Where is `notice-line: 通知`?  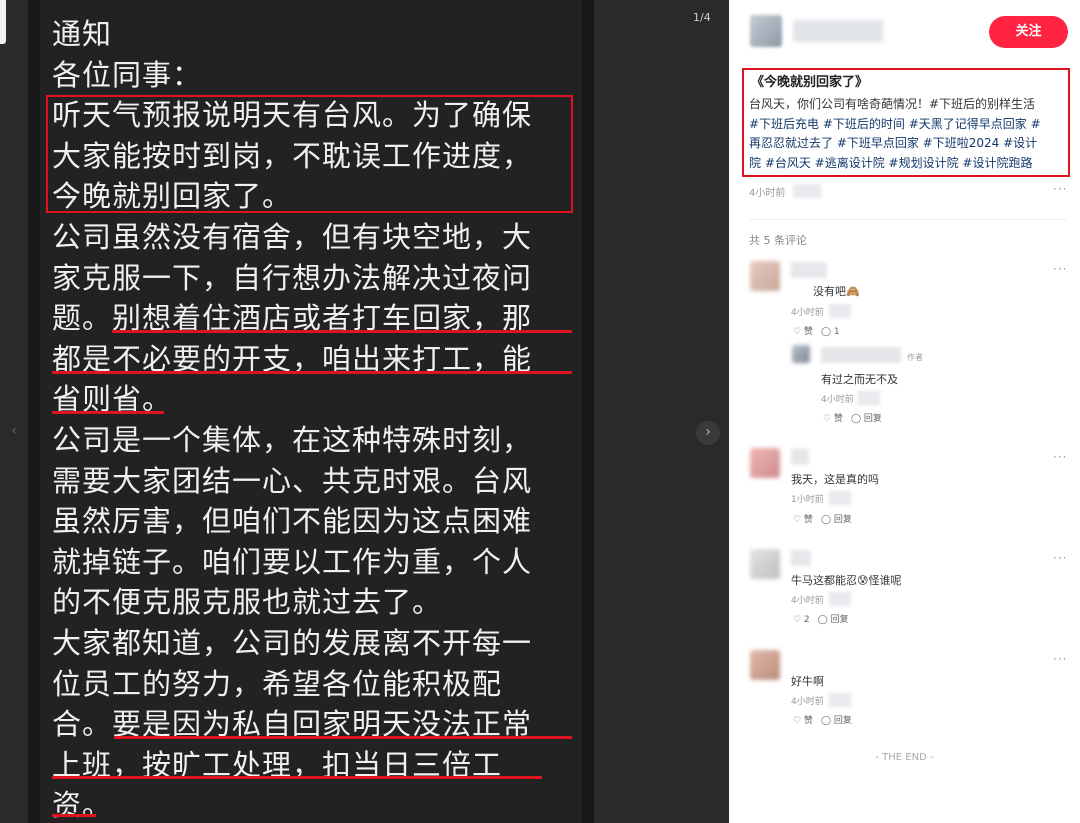
notice-line: 通知 is located at coordinates (82, 34).